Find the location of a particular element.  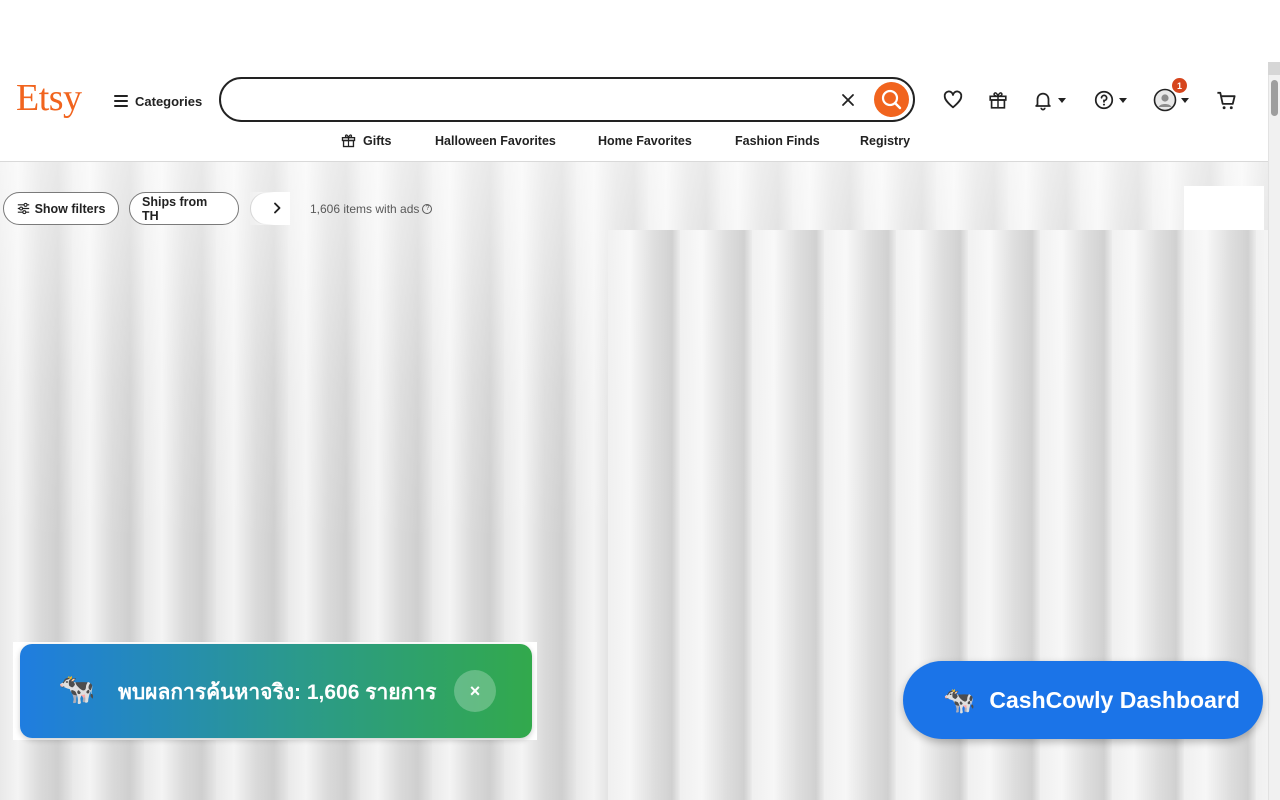

toast-message: พบผลการค้นหาจริง: 1,606 รายการ is located at coordinates (277, 692).